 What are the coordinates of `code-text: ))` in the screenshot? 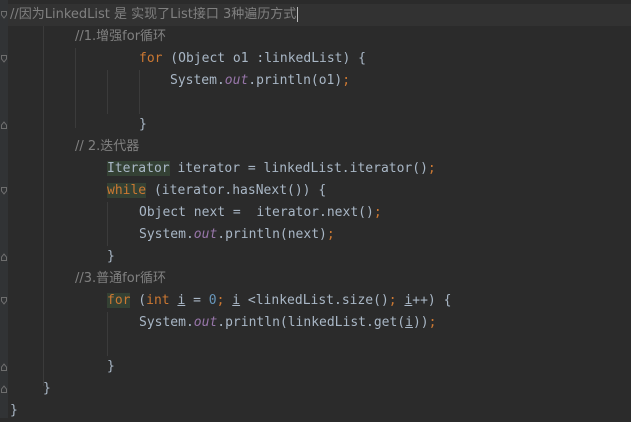 It's located at (420, 322).